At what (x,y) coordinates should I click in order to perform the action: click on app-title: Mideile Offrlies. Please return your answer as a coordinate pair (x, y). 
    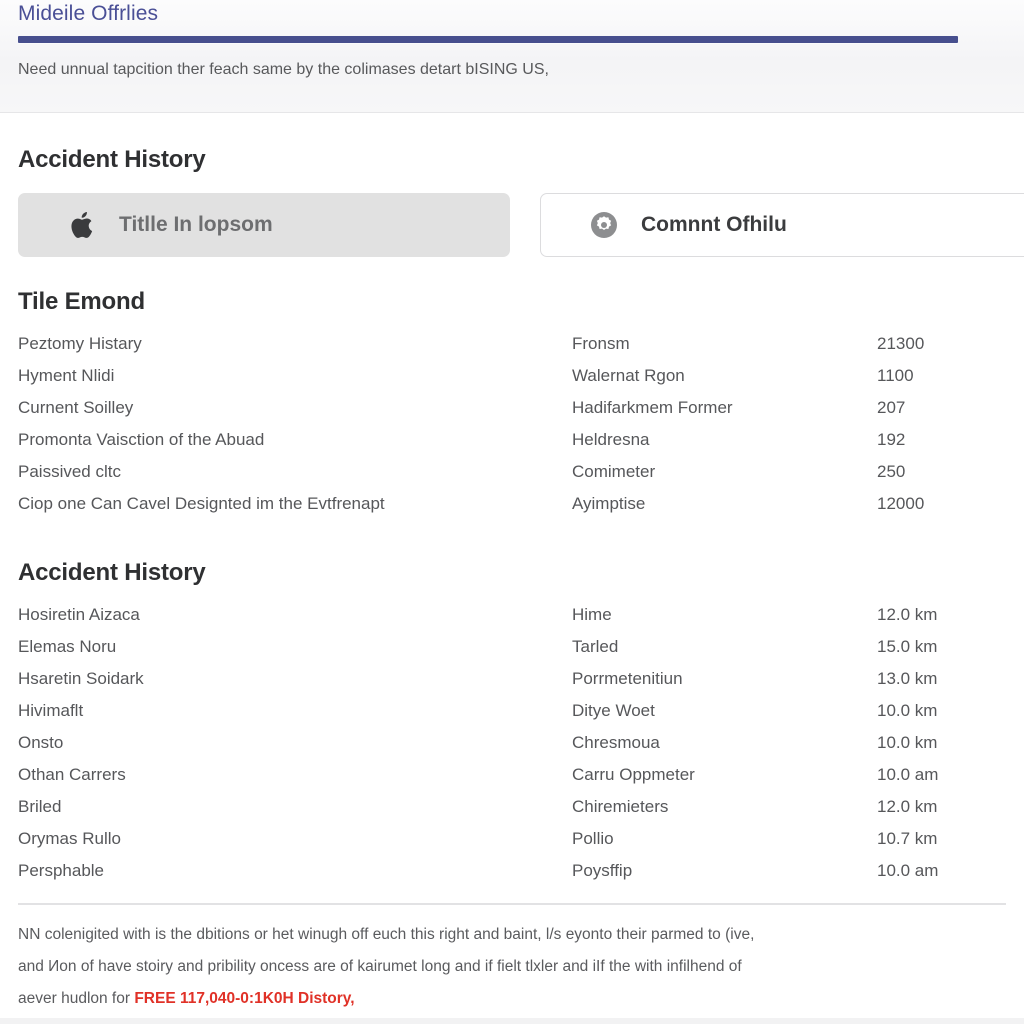
    Looking at the image, I should click on (88, 13).